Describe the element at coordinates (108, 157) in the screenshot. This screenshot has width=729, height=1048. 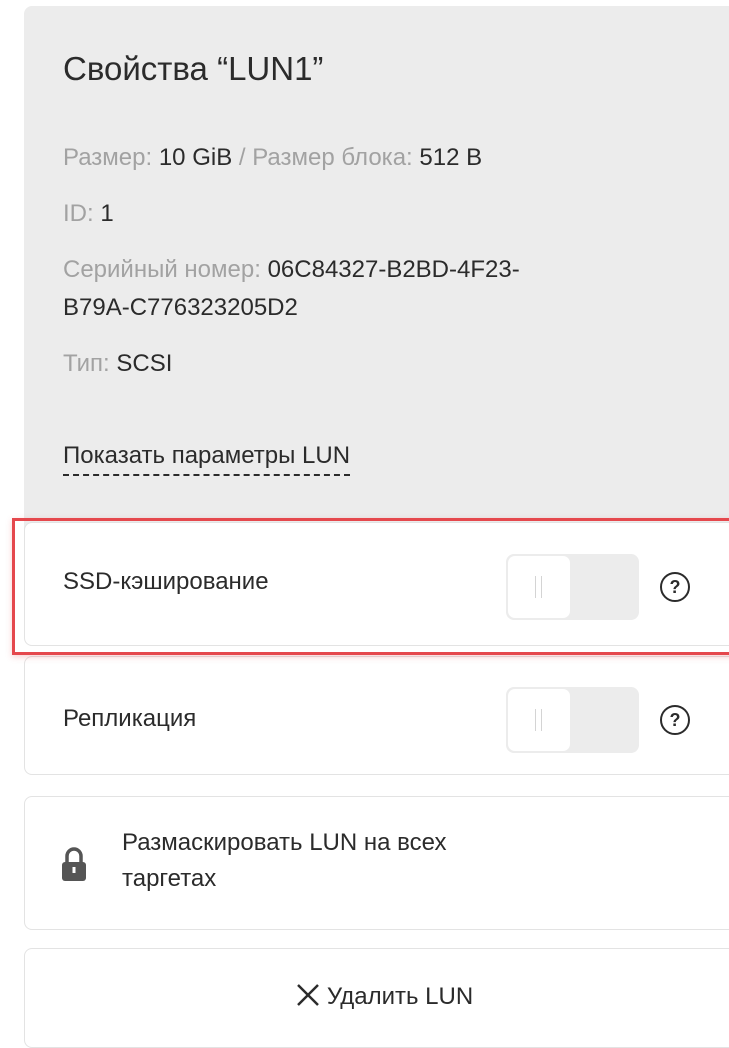
I see `size-label: Размер:` at that location.